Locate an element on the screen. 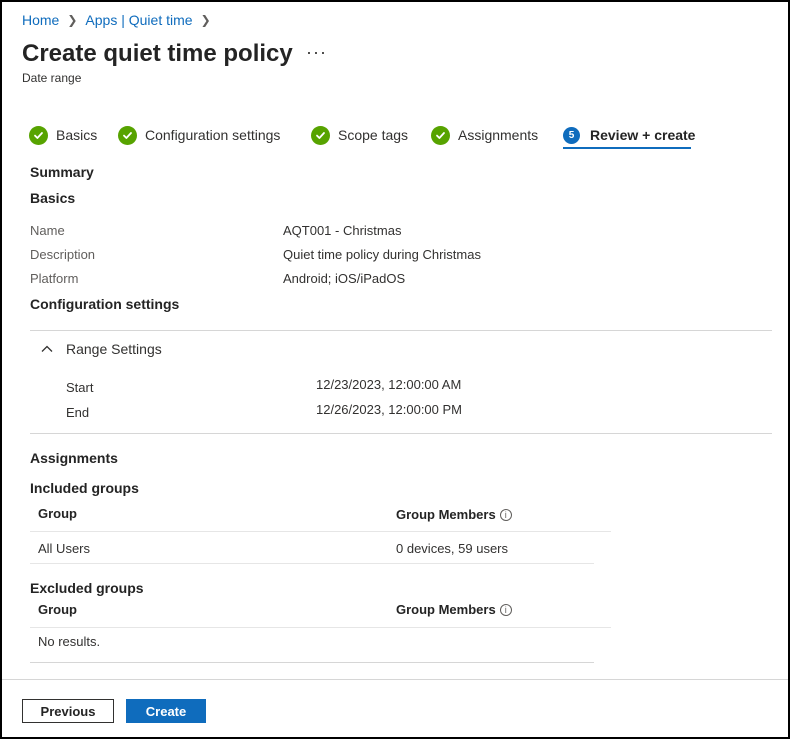 The width and height of the screenshot is (790, 739). tab-basics: Basics is located at coordinates (63, 135).